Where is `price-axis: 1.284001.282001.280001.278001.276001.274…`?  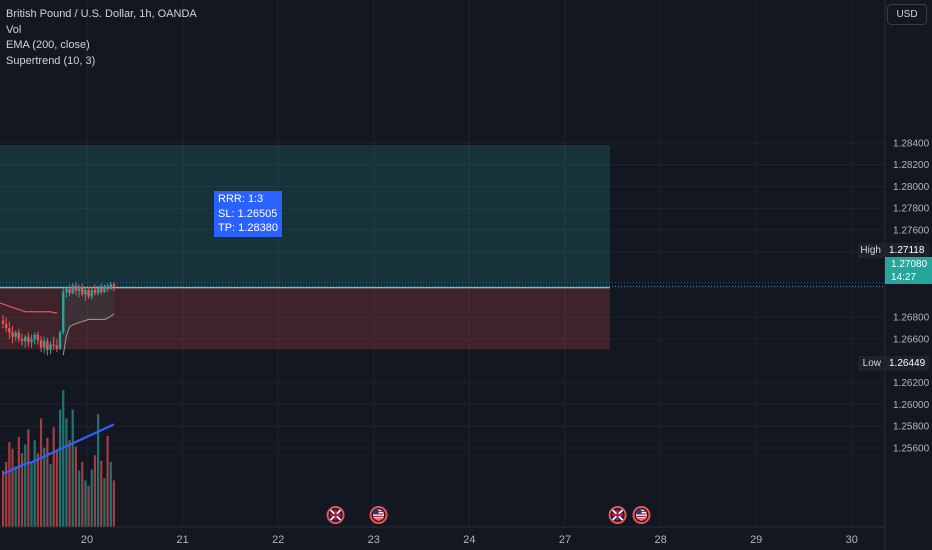
price-axis: 1.284001.282001.280001.278001.276001.274… is located at coordinates (911, 296).